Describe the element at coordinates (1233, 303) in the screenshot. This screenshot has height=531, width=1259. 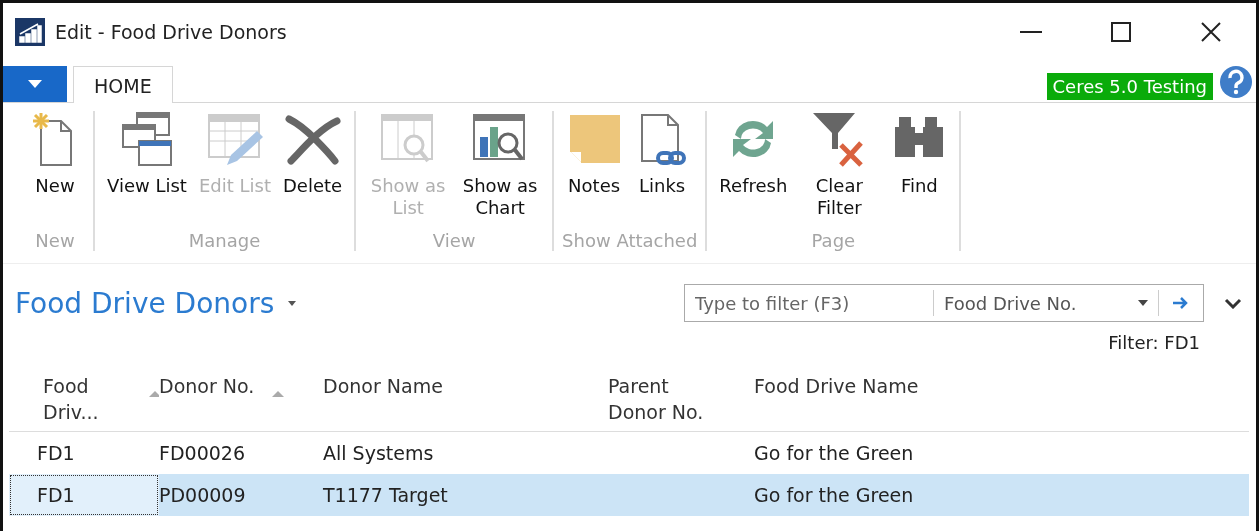
I see `chevron-icon` at that location.